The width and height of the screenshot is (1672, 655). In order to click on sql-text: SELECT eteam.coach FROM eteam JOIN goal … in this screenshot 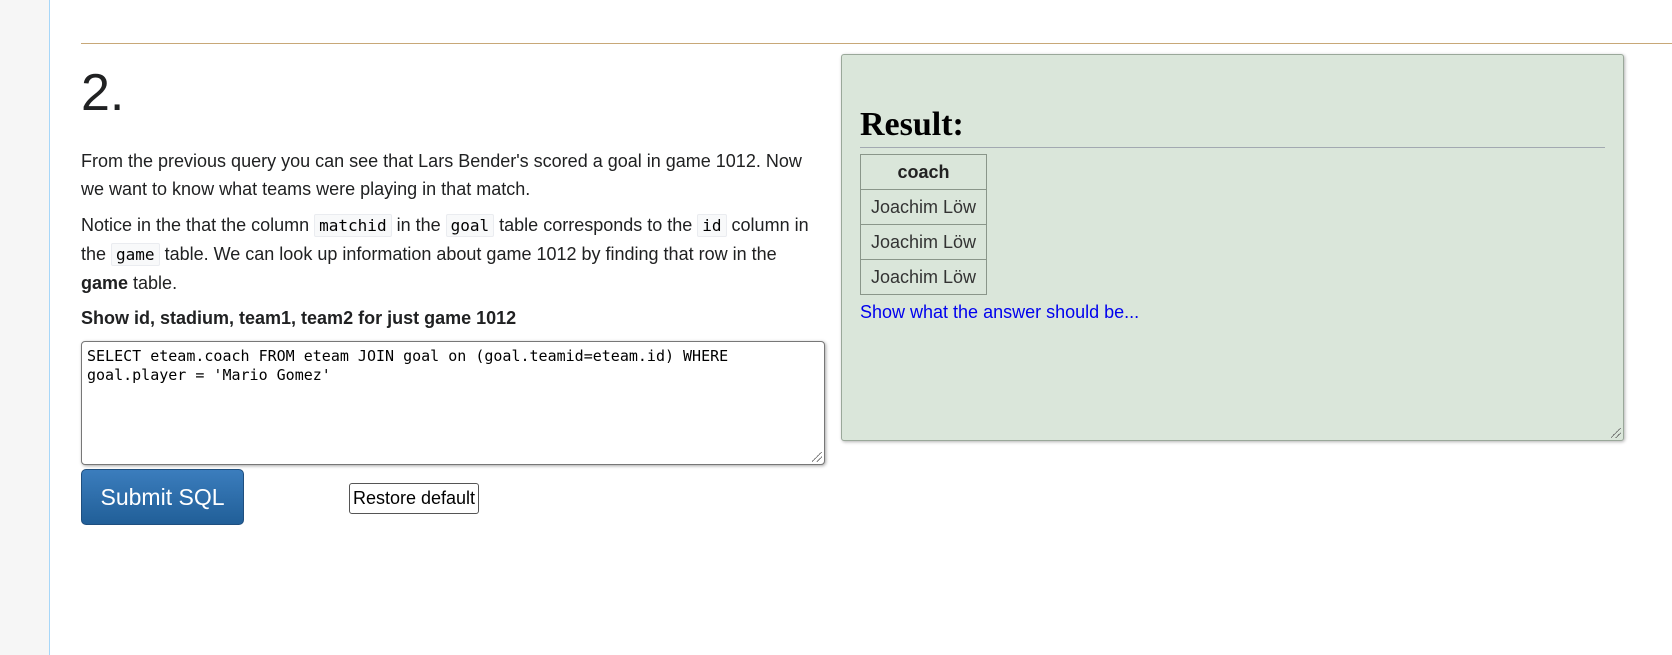, I will do `click(412, 365)`.